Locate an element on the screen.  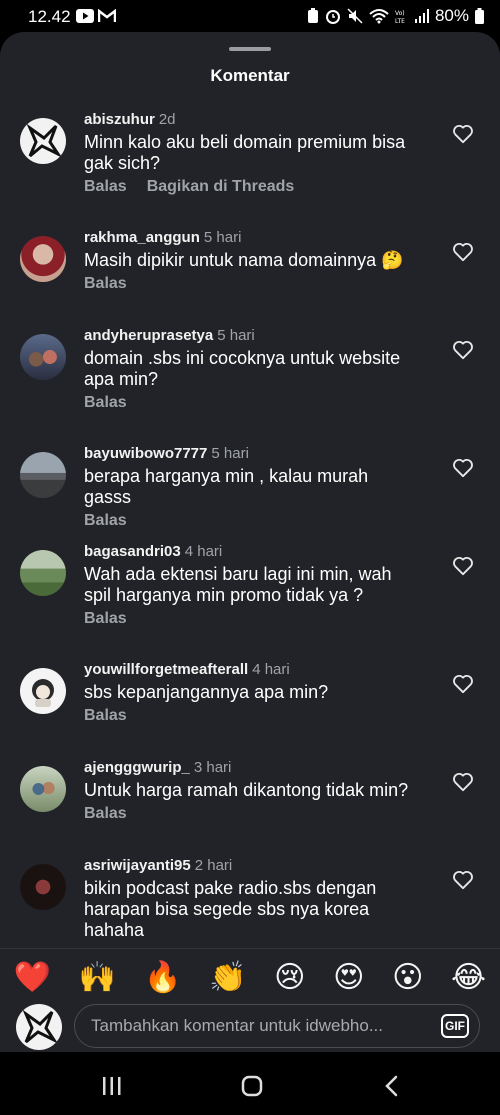
reaction-surprised-emoji: 😮 is located at coordinates (407, 977).